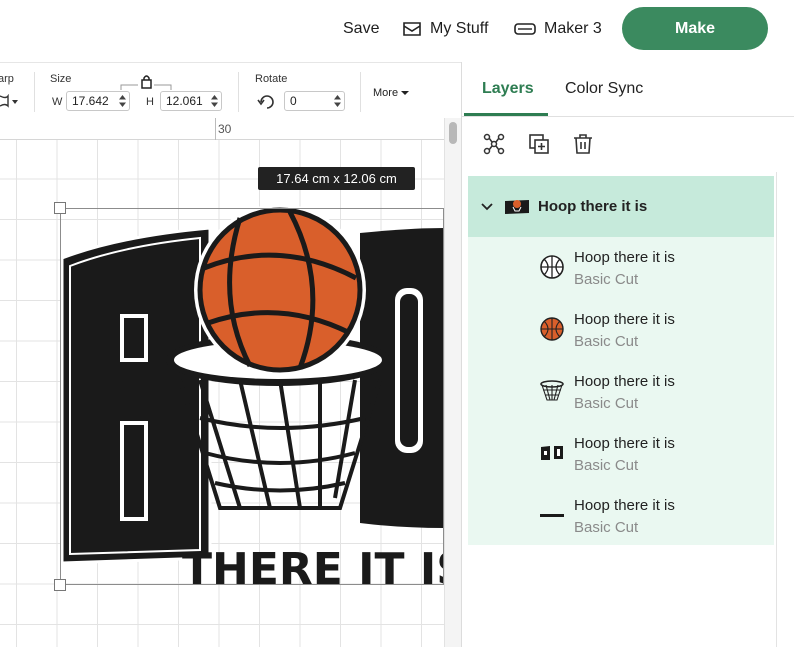 The height and width of the screenshot is (647, 794). I want to click on edit-toolbar: arp Size W 17.642 H 12.061 Rotate 0 More, so click(230, 90).